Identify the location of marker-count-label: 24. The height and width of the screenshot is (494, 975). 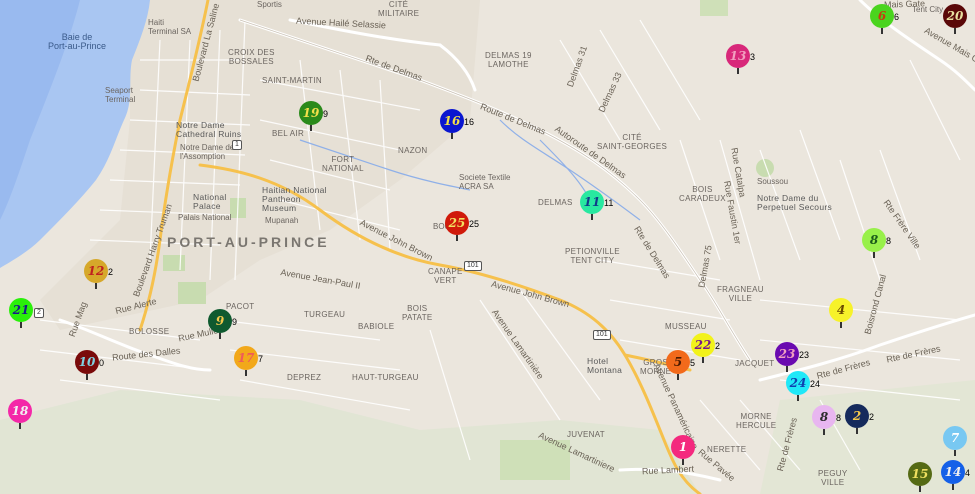
(815, 384).